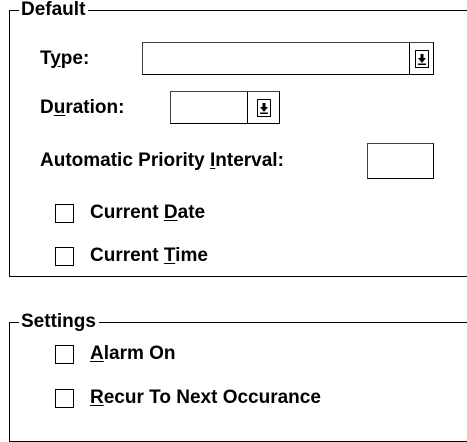  What do you see at coordinates (205, 398) in the screenshot?
I see `recur-label: Recur To Next Occurance` at bounding box center [205, 398].